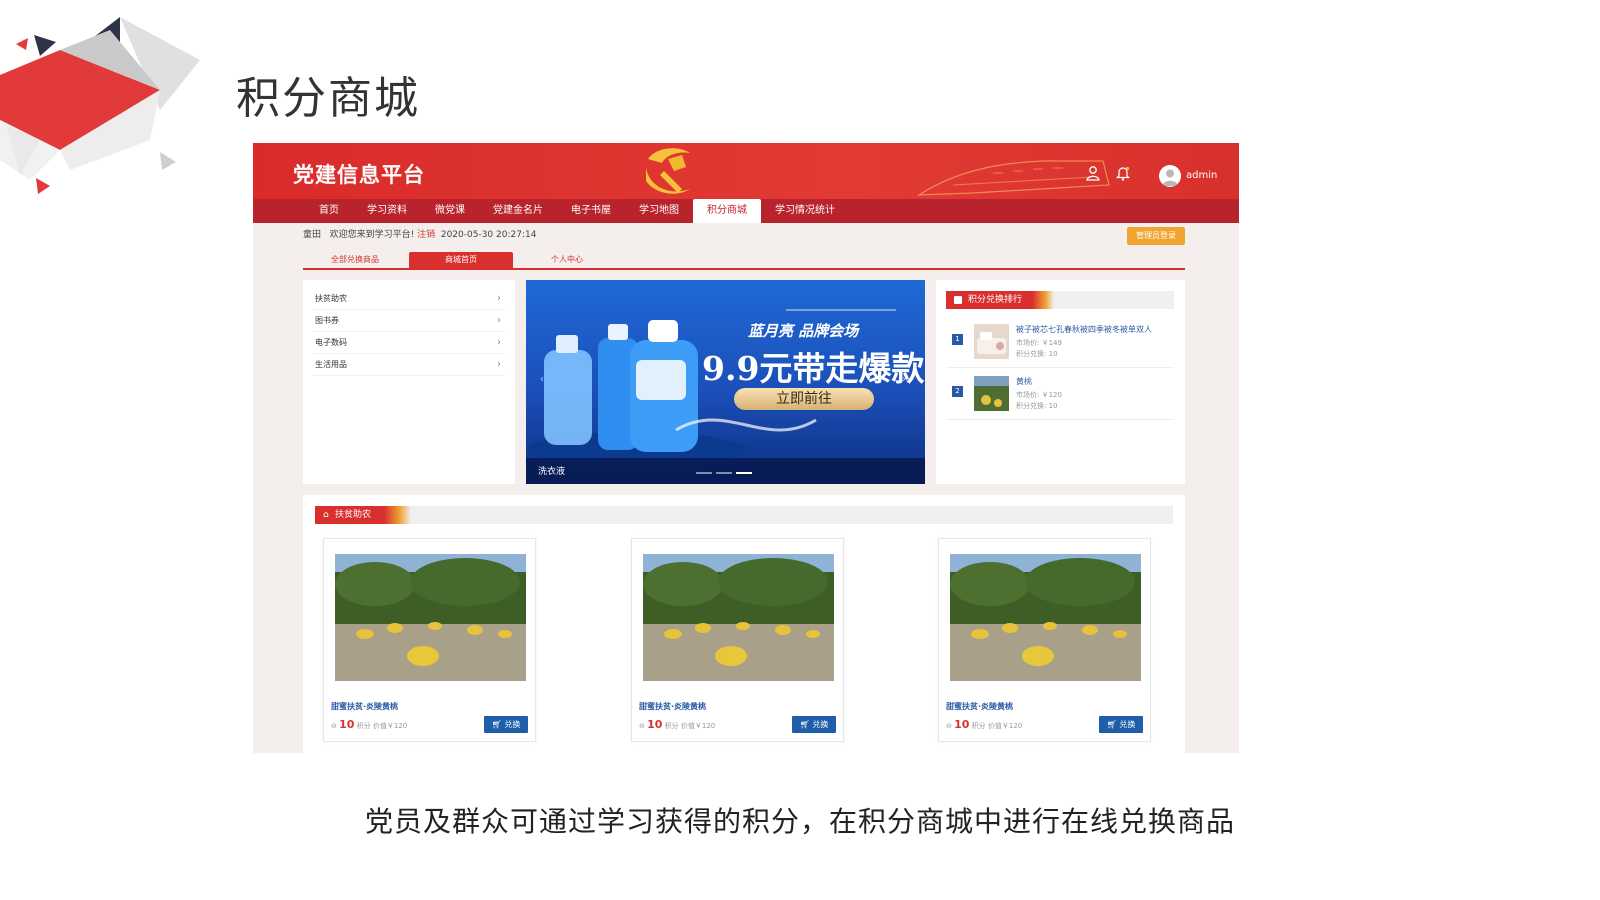 This screenshot has height=900, width=1600. What do you see at coordinates (1170, 176) in the screenshot?
I see `avatar-icon` at bounding box center [1170, 176].